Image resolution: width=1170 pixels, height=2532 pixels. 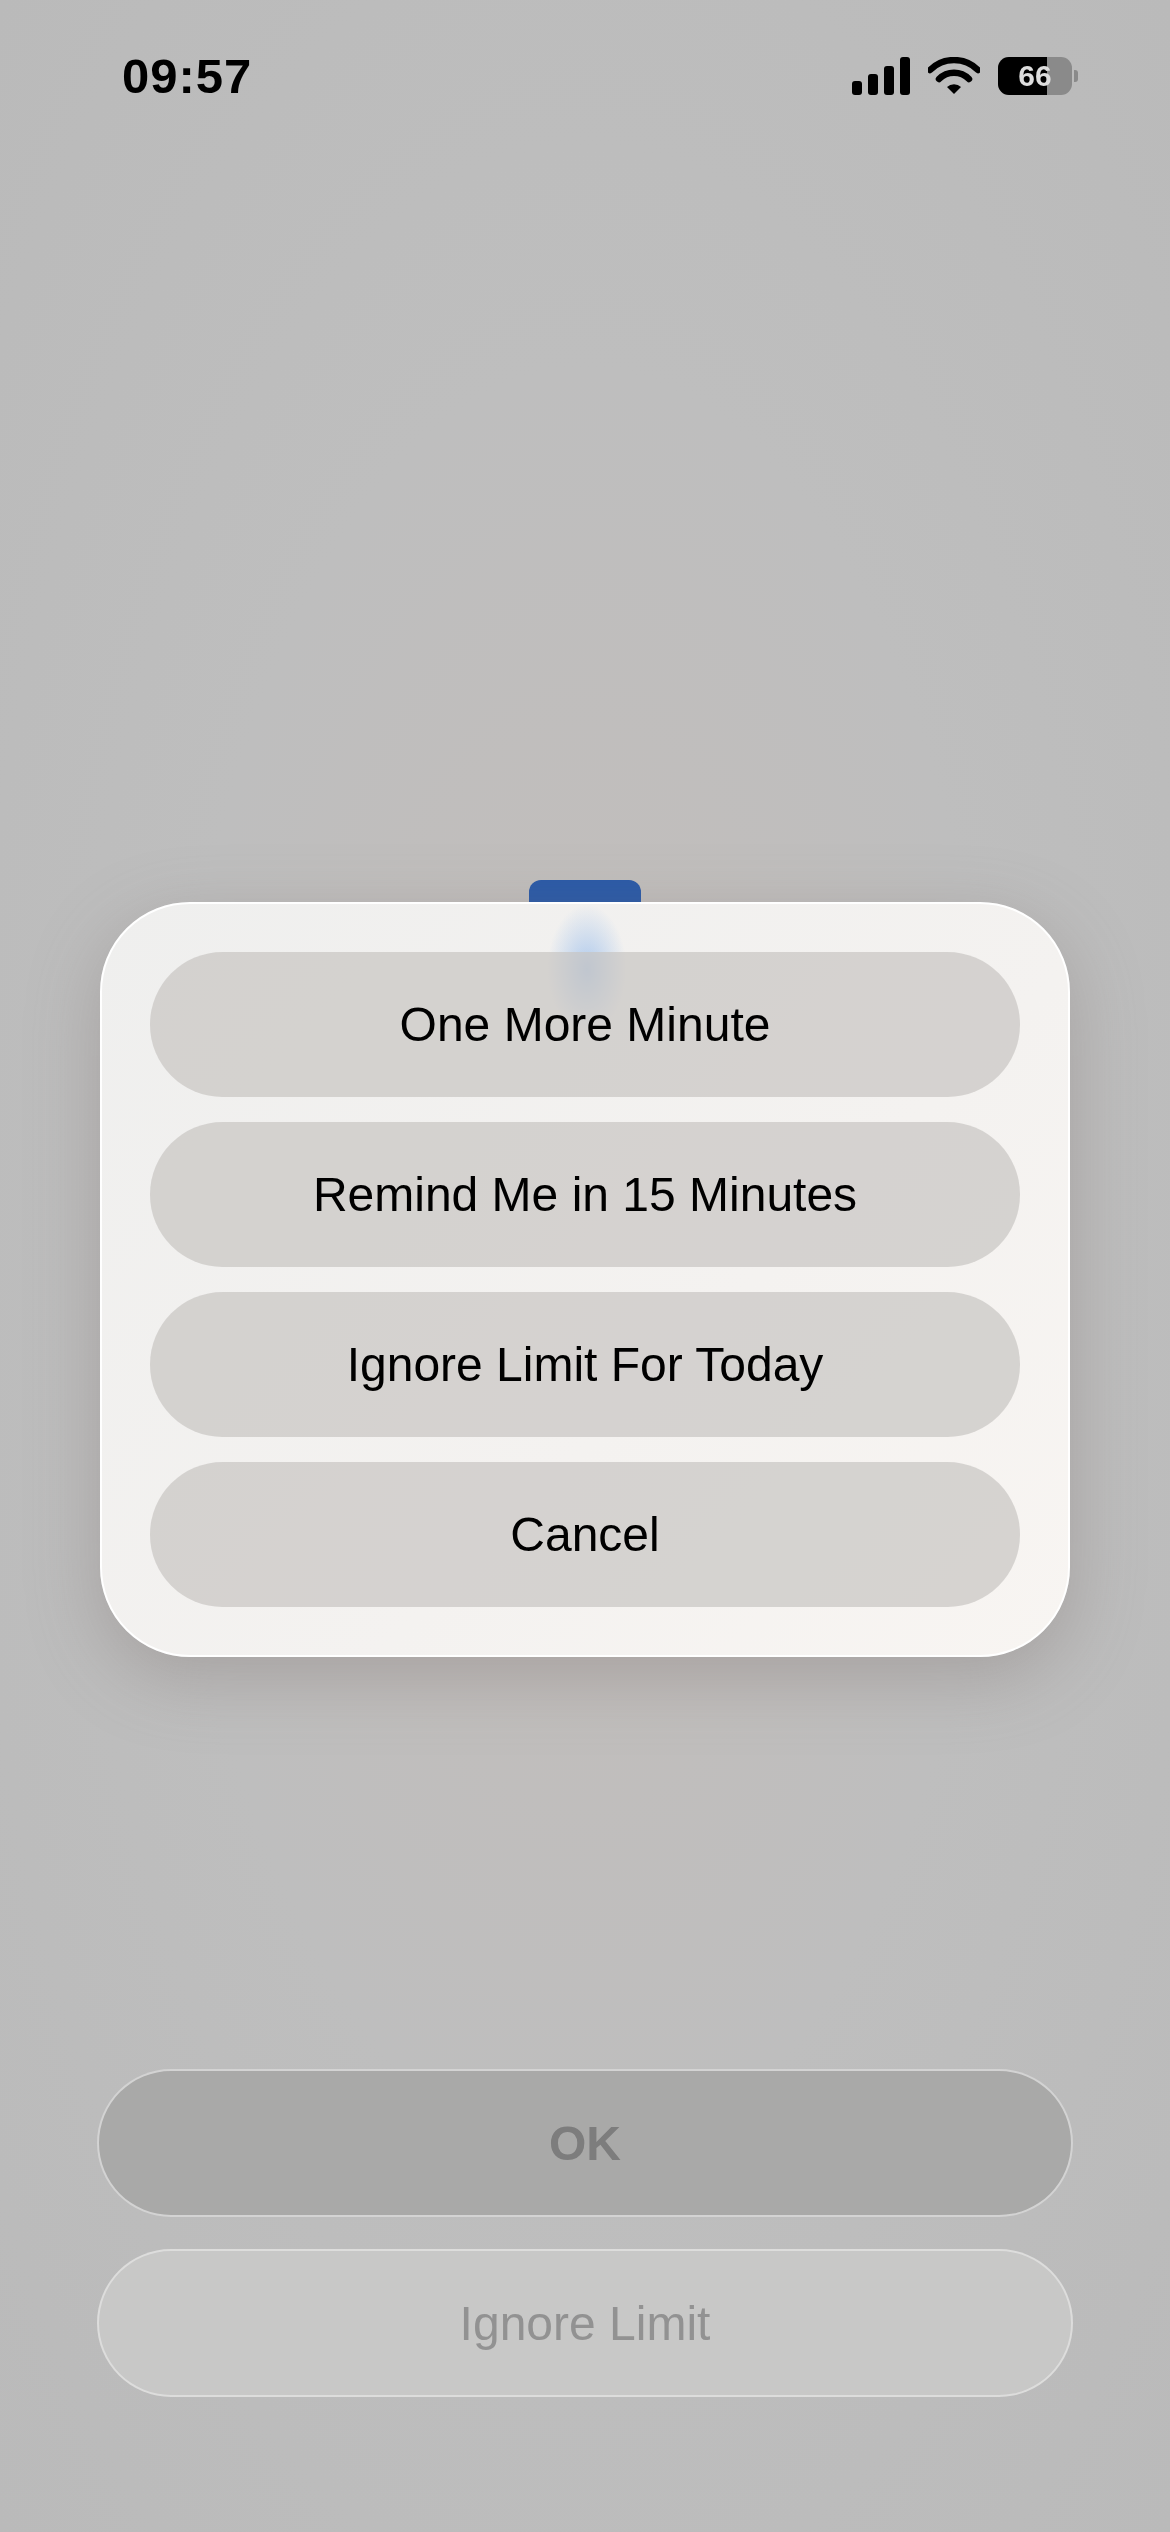 What do you see at coordinates (881, 76) in the screenshot?
I see `signal-icon` at bounding box center [881, 76].